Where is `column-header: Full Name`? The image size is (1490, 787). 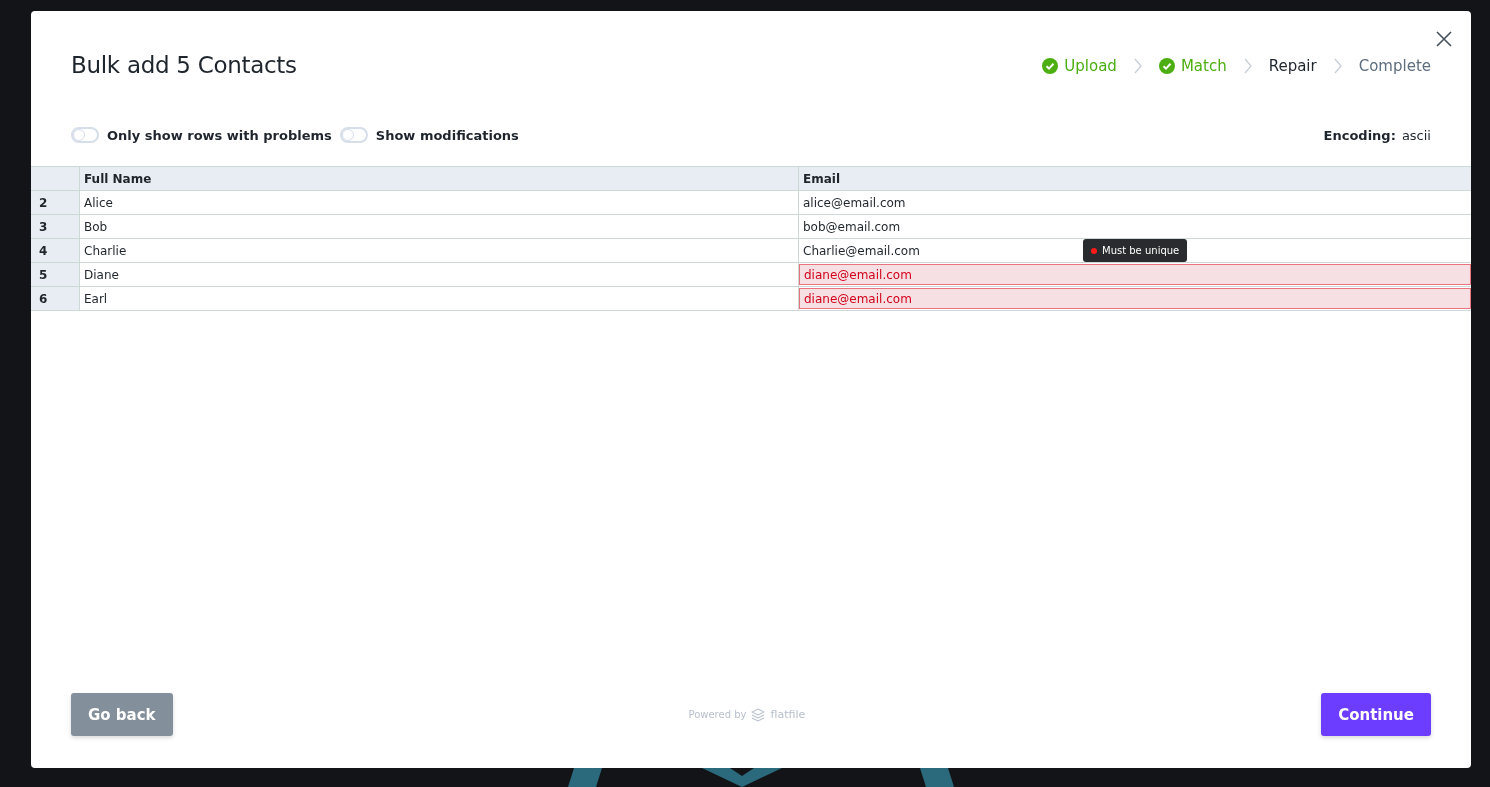
column-header: Full Name is located at coordinates (439, 178).